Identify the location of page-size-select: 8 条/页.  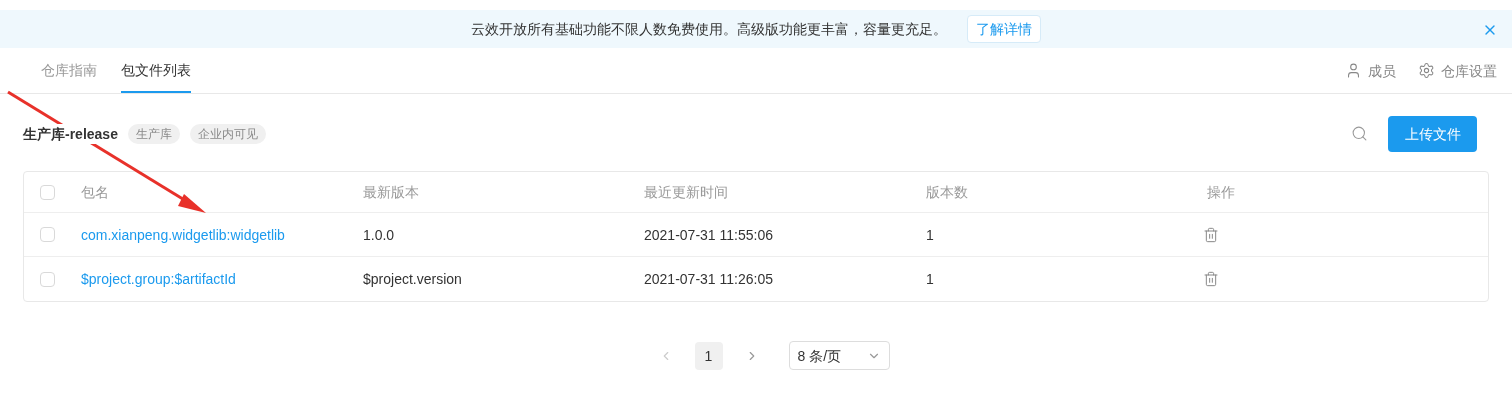
(839, 355).